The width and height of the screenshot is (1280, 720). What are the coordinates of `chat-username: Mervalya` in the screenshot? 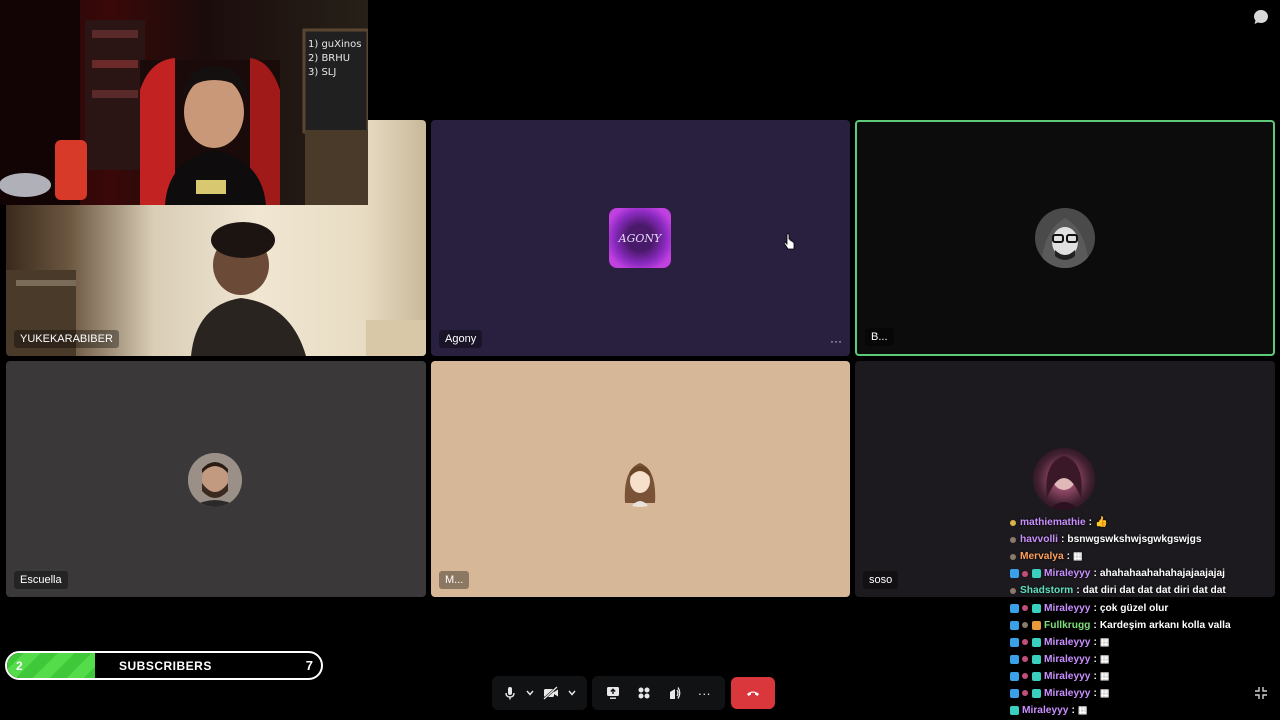 It's located at (1042, 556).